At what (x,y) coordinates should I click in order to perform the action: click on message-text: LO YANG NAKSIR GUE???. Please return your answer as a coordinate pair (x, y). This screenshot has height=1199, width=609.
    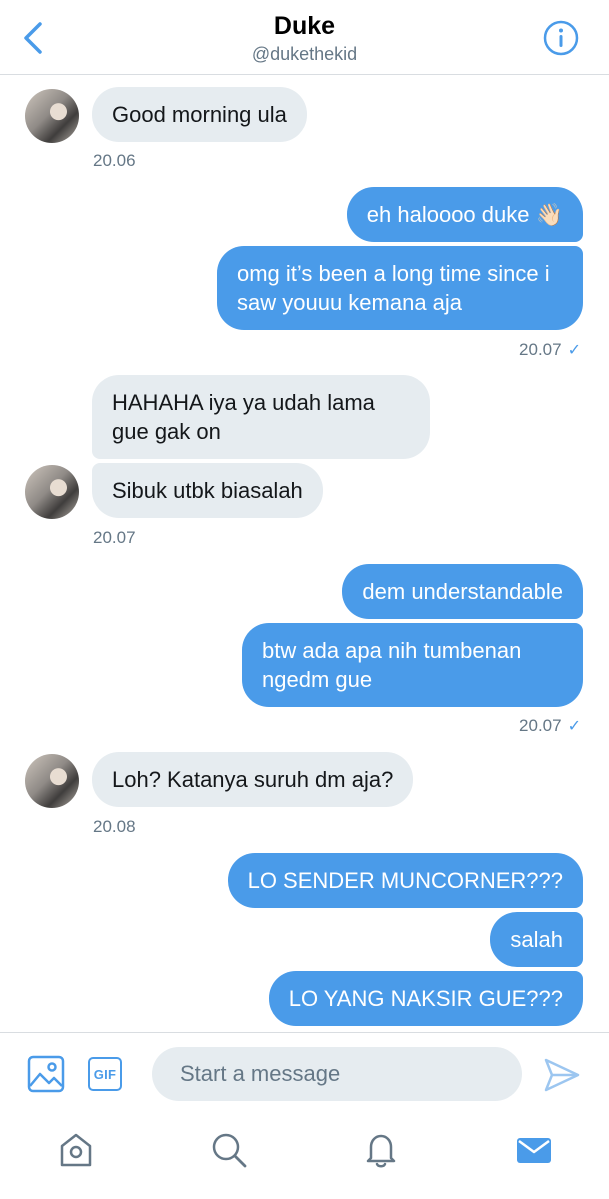
    Looking at the image, I should click on (425, 998).